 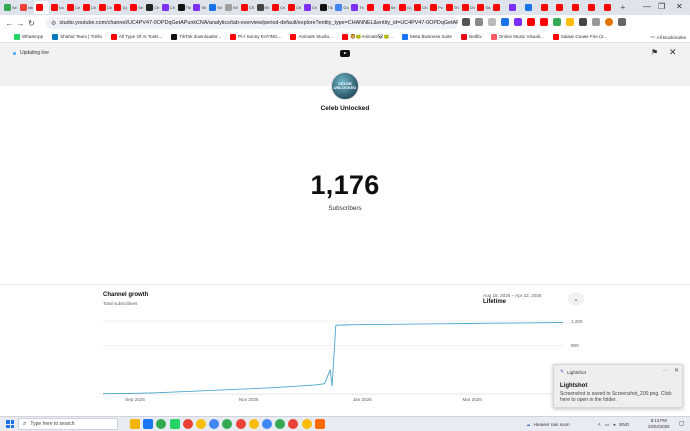 I want to click on profile-avatar, so click(x=609, y=22).